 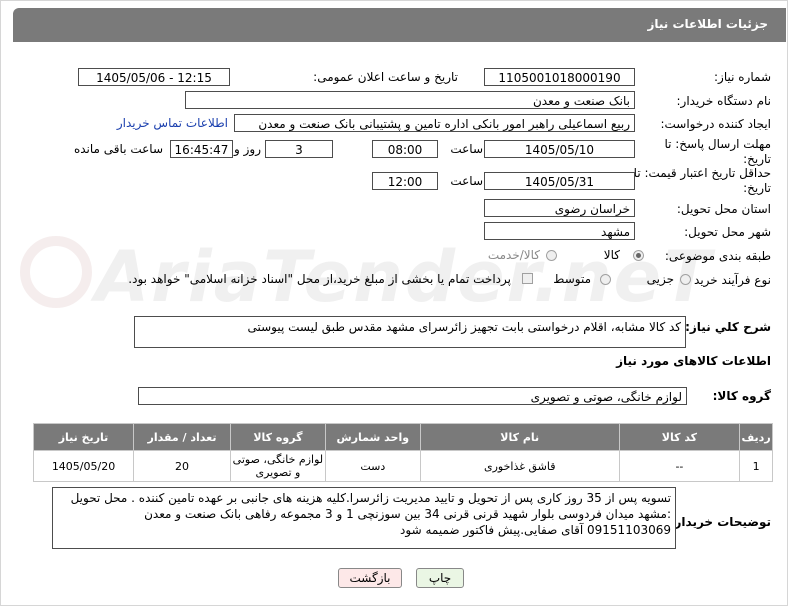 What do you see at coordinates (720, 522) in the screenshot?
I see `buyer-notes-label: توضیحات خریدار:` at bounding box center [720, 522].